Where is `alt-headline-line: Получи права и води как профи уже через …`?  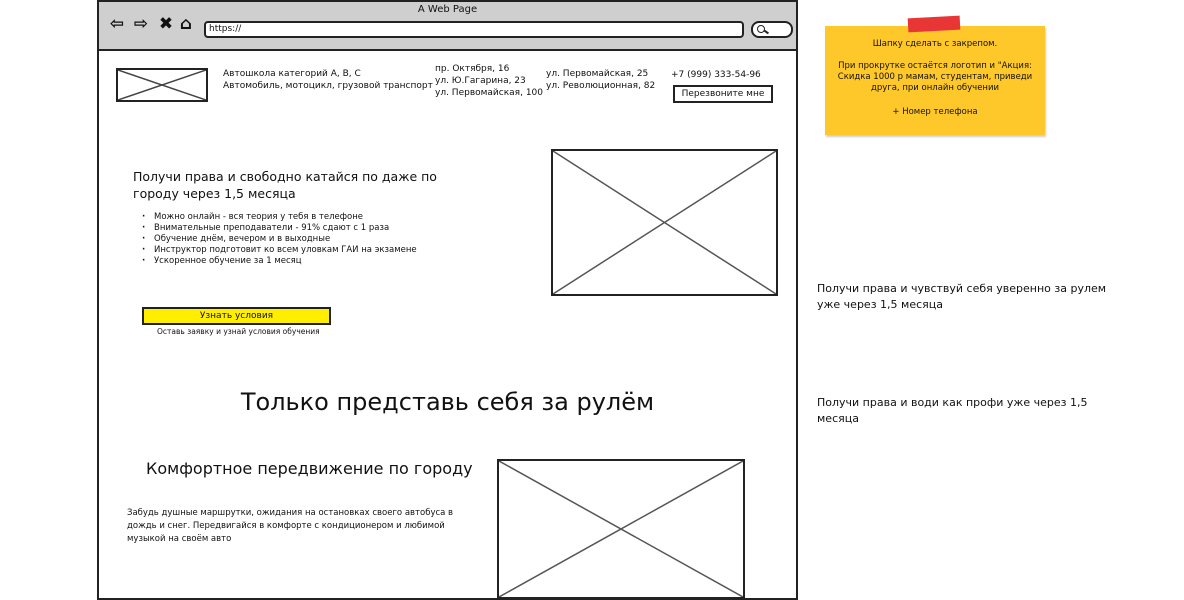
alt-headline-line: Получи права и води как профи уже через … is located at coordinates (952, 402).